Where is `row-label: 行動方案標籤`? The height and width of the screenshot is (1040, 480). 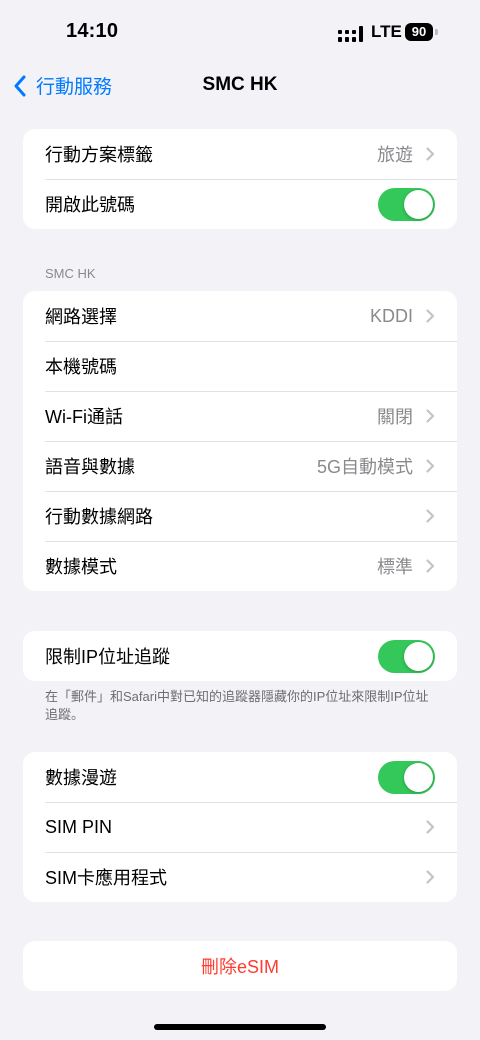
row-label: 行動方案標籤 is located at coordinates (99, 155).